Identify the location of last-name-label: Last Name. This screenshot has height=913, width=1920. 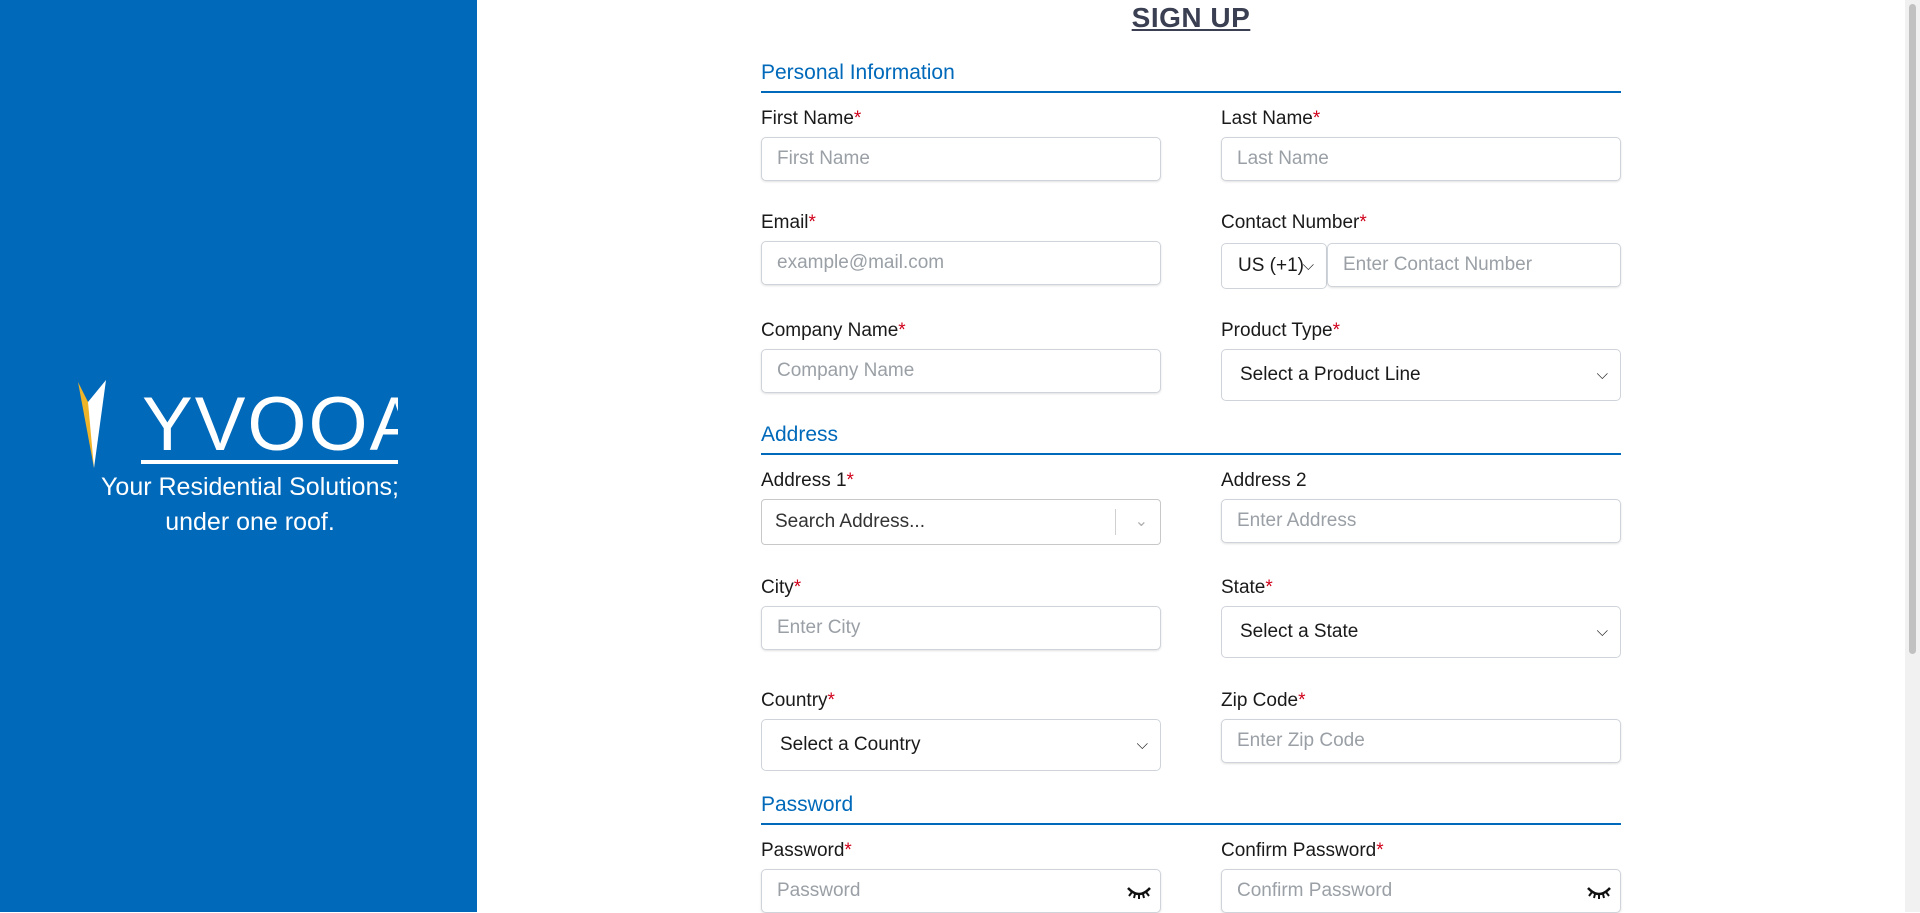
(1267, 118).